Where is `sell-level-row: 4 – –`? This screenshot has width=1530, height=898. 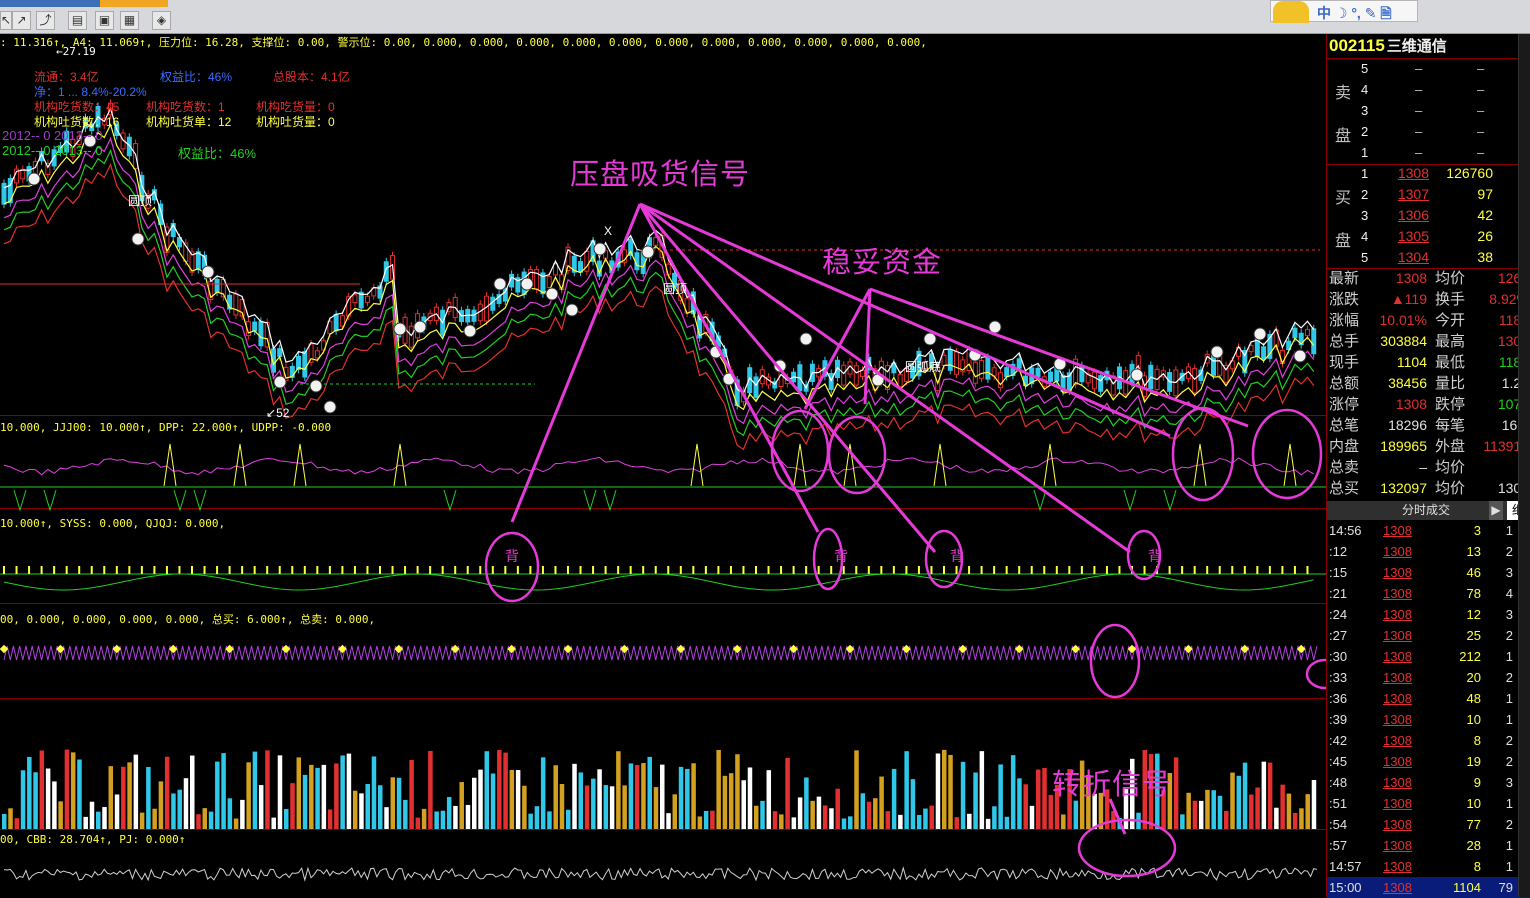
sell-level-row: 4 – – is located at coordinates (1428, 89).